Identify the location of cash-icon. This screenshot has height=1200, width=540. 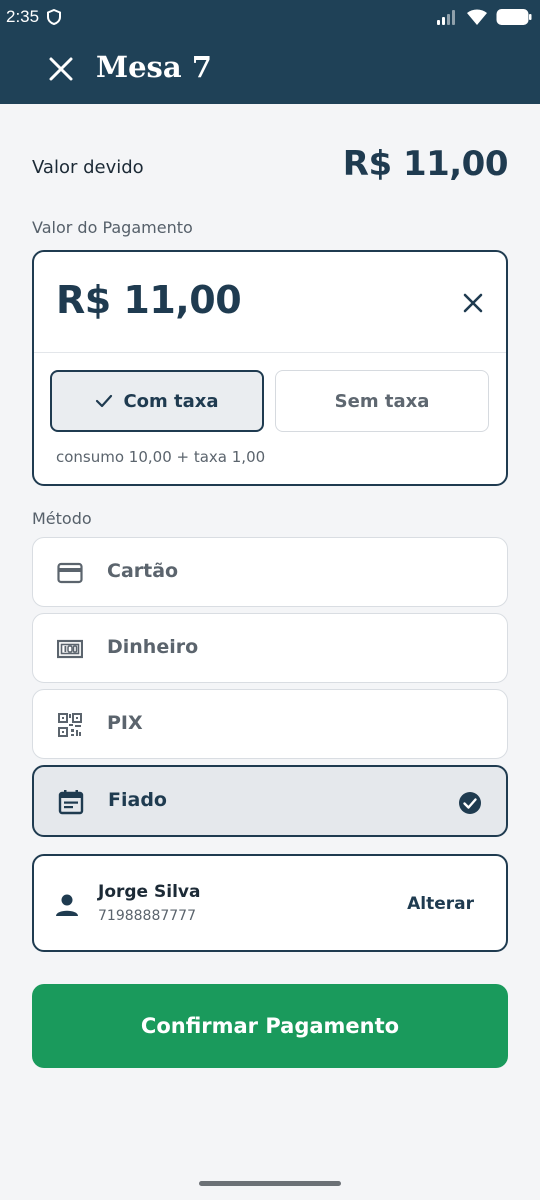
(70, 649).